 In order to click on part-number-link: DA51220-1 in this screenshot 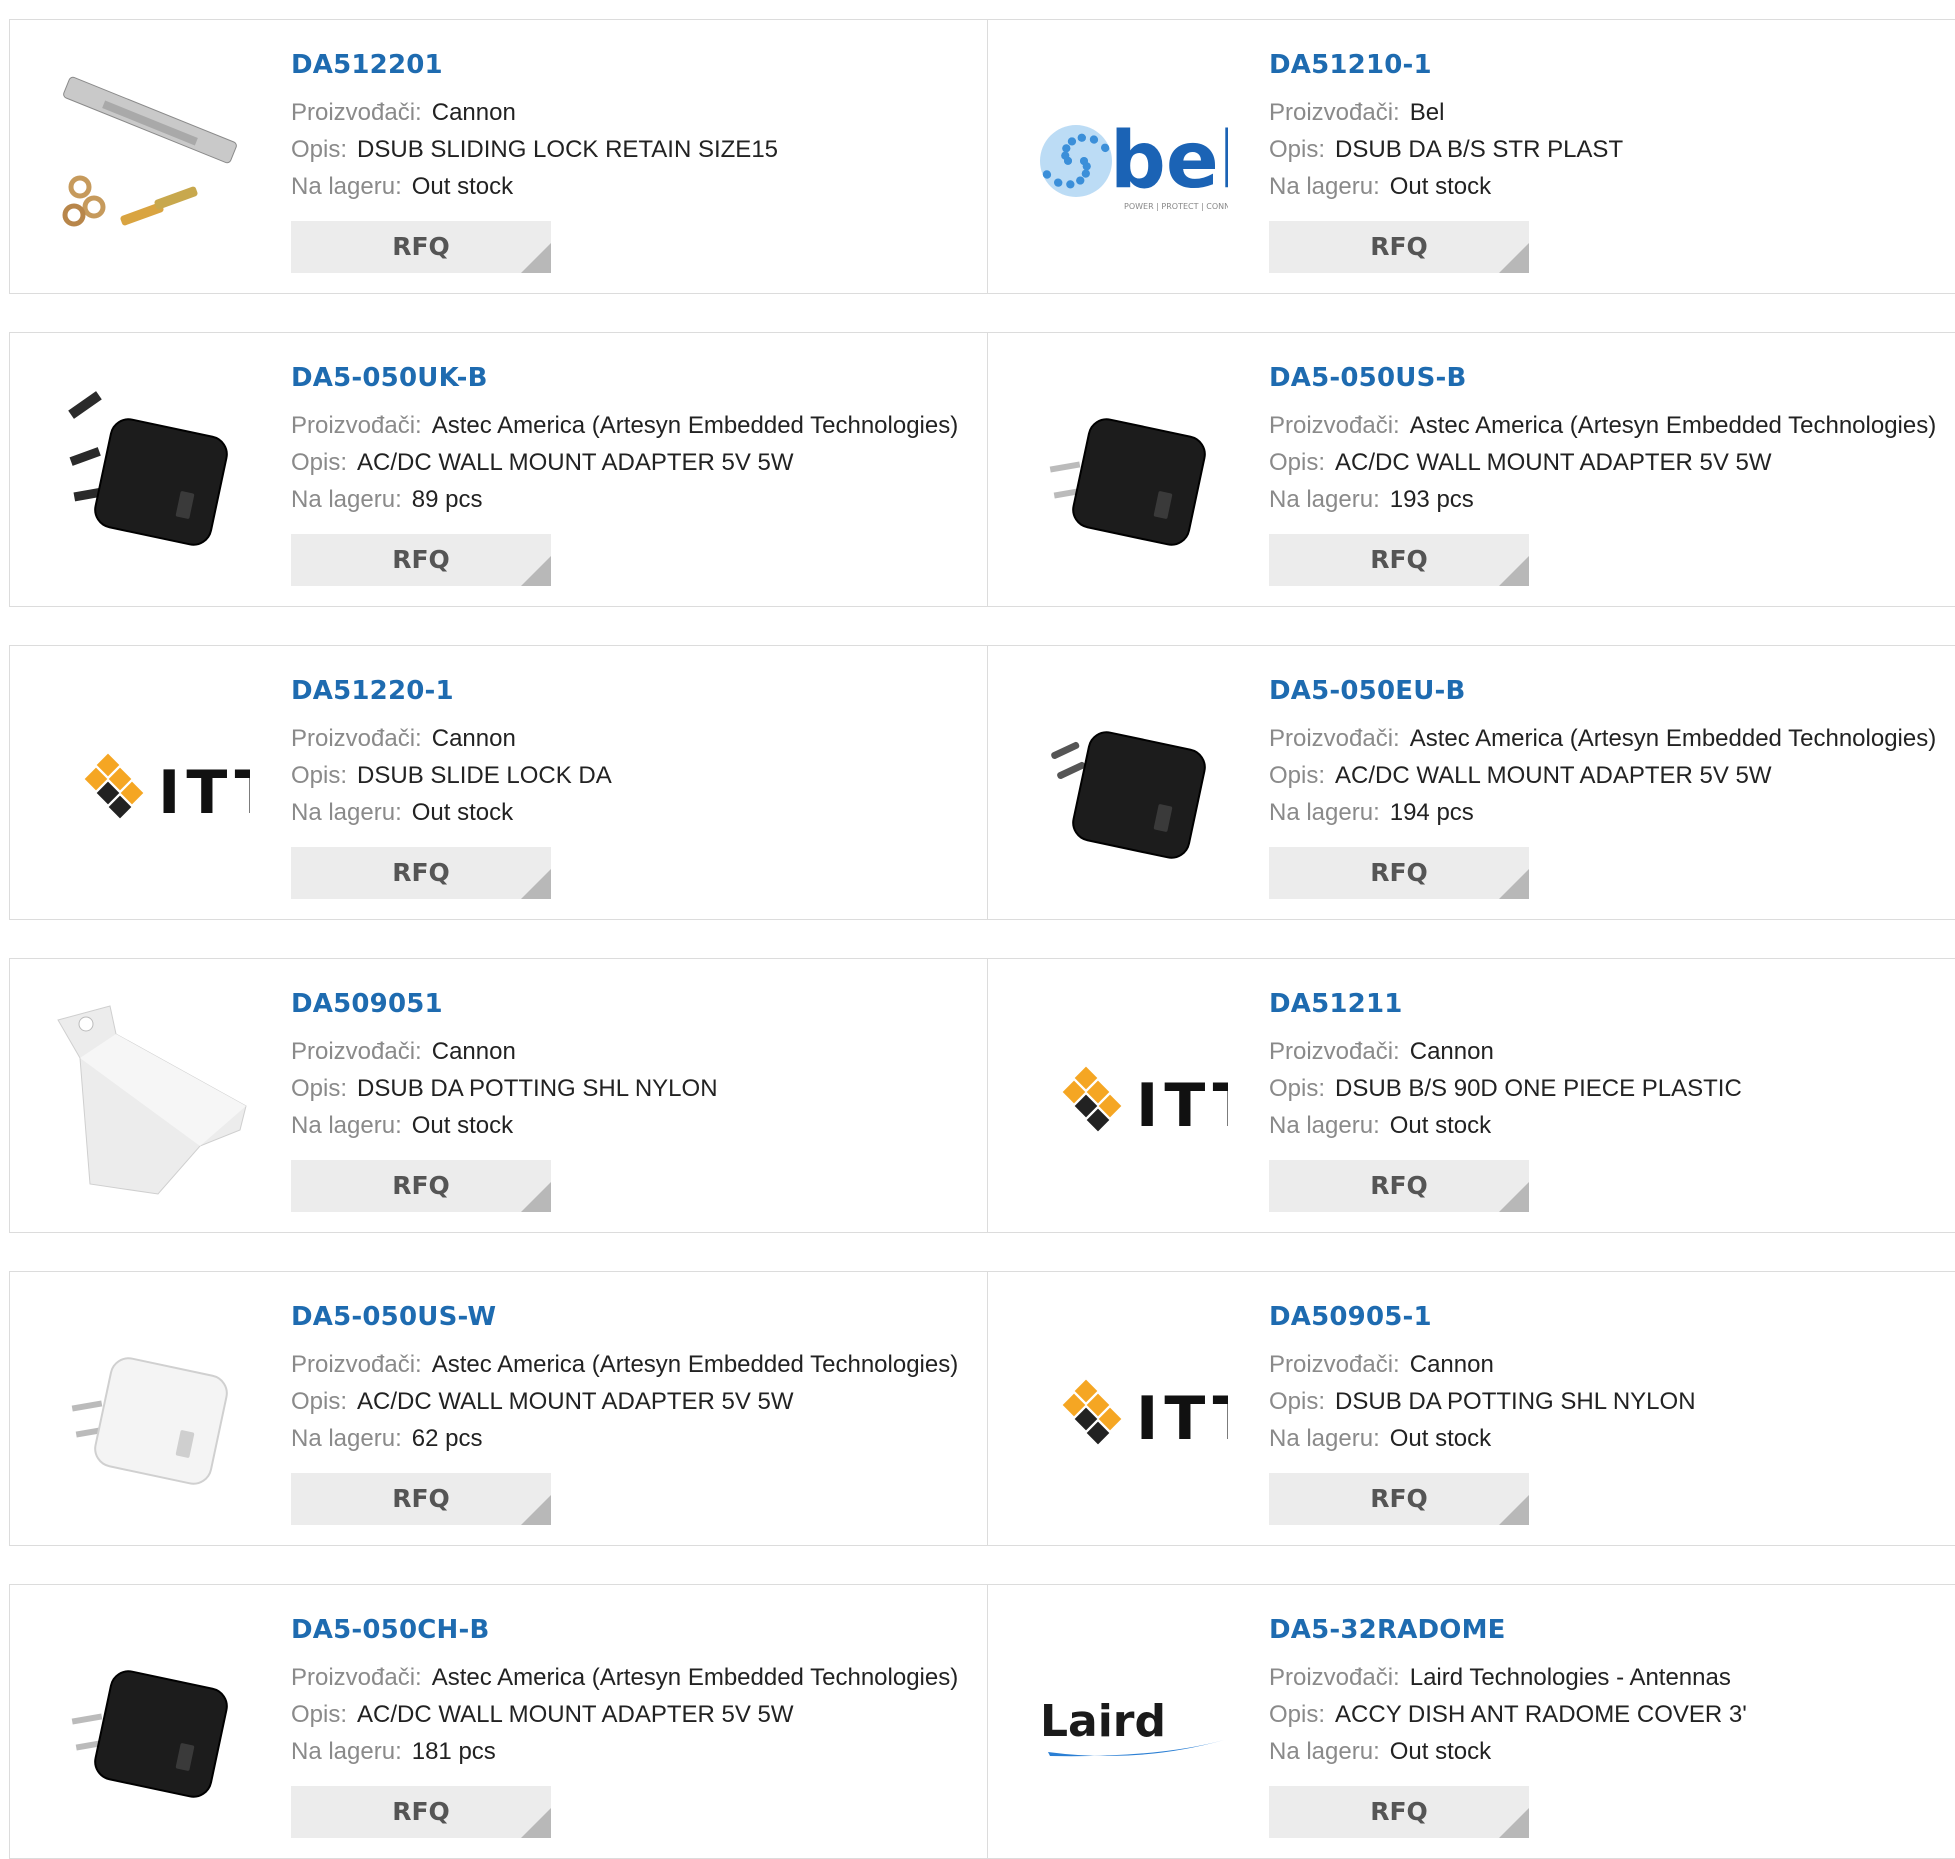, I will do `click(451, 691)`.